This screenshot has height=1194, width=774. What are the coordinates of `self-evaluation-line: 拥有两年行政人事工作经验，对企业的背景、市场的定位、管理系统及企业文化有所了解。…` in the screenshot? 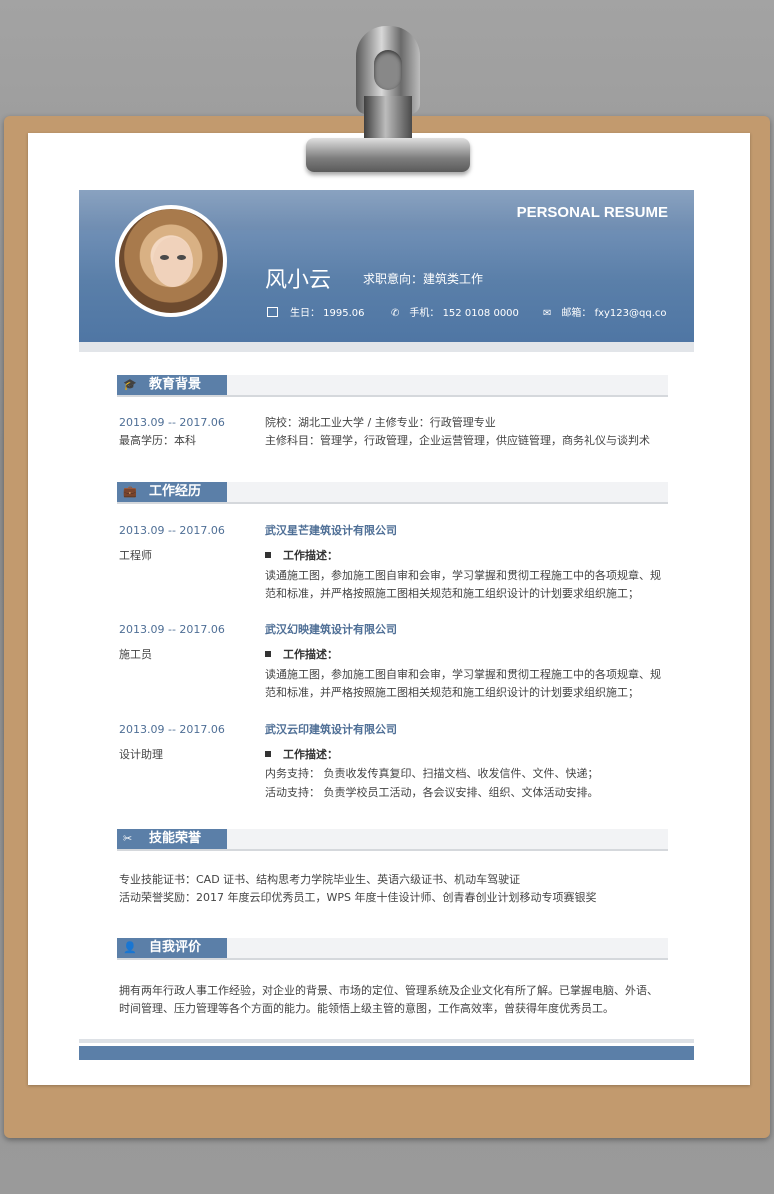 It's located at (388, 990).